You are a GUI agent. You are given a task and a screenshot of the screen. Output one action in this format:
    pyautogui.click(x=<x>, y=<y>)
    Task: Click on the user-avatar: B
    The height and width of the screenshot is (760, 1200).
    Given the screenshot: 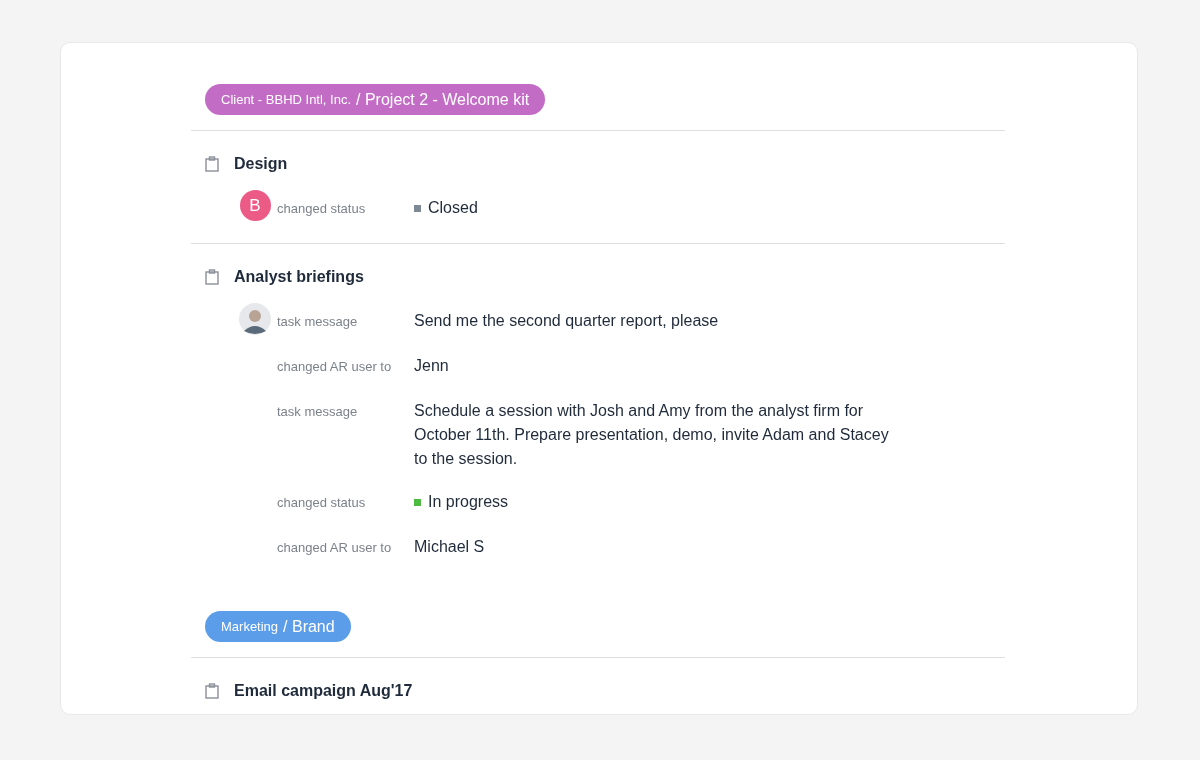 What is the action you would take?
    pyautogui.click(x=255, y=205)
    